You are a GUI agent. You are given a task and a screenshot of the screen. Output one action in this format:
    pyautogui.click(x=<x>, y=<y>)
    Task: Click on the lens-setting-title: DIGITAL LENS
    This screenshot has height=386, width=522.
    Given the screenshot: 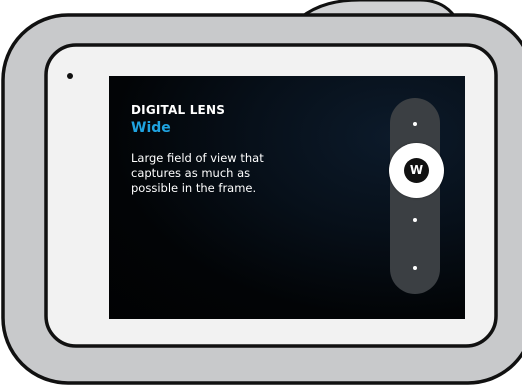 What is the action you would take?
    pyautogui.click(x=178, y=110)
    